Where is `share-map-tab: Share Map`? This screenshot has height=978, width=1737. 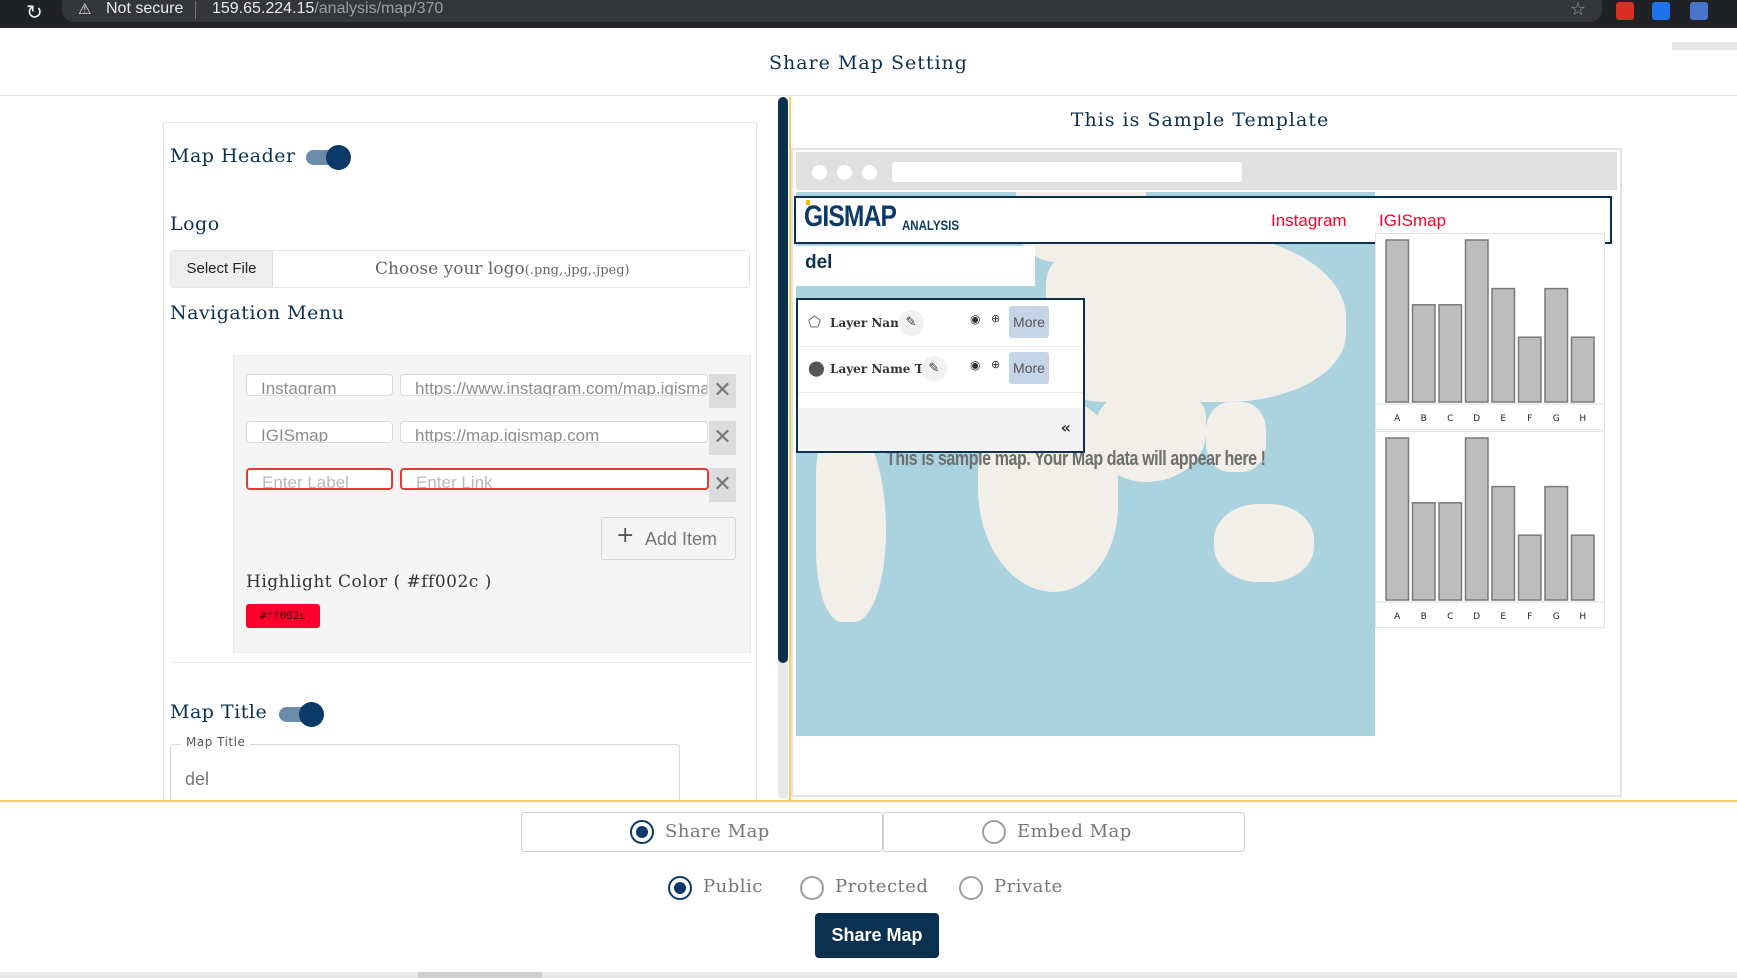 share-map-tab: Share Map is located at coordinates (702, 832).